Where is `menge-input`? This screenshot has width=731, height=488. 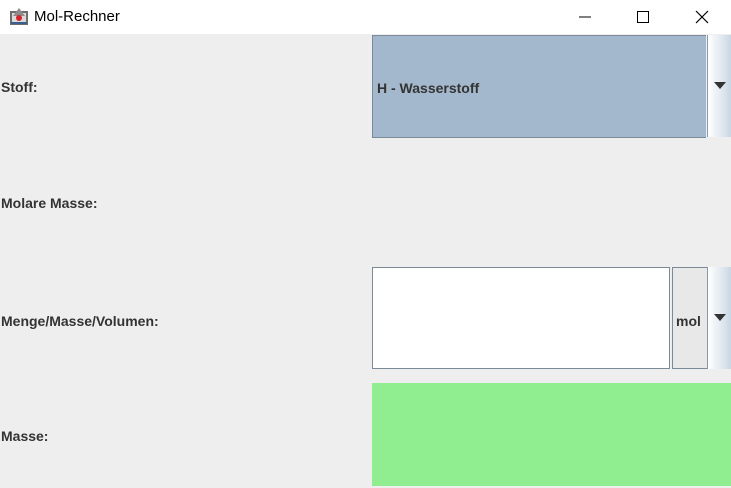
menge-input is located at coordinates (521, 318).